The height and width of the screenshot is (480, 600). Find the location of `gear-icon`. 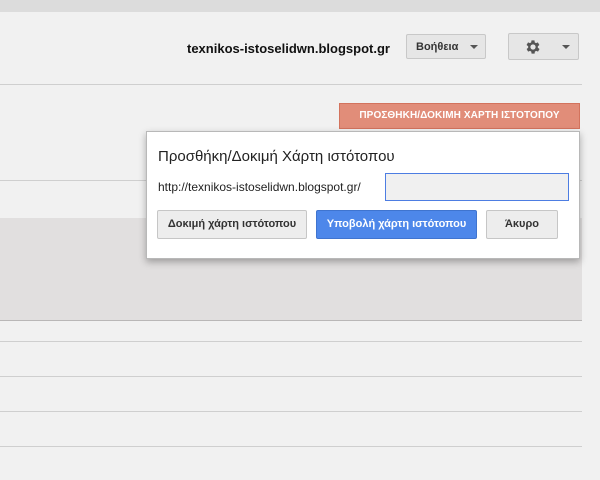

gear-icon is located at coordinates (533, 47).